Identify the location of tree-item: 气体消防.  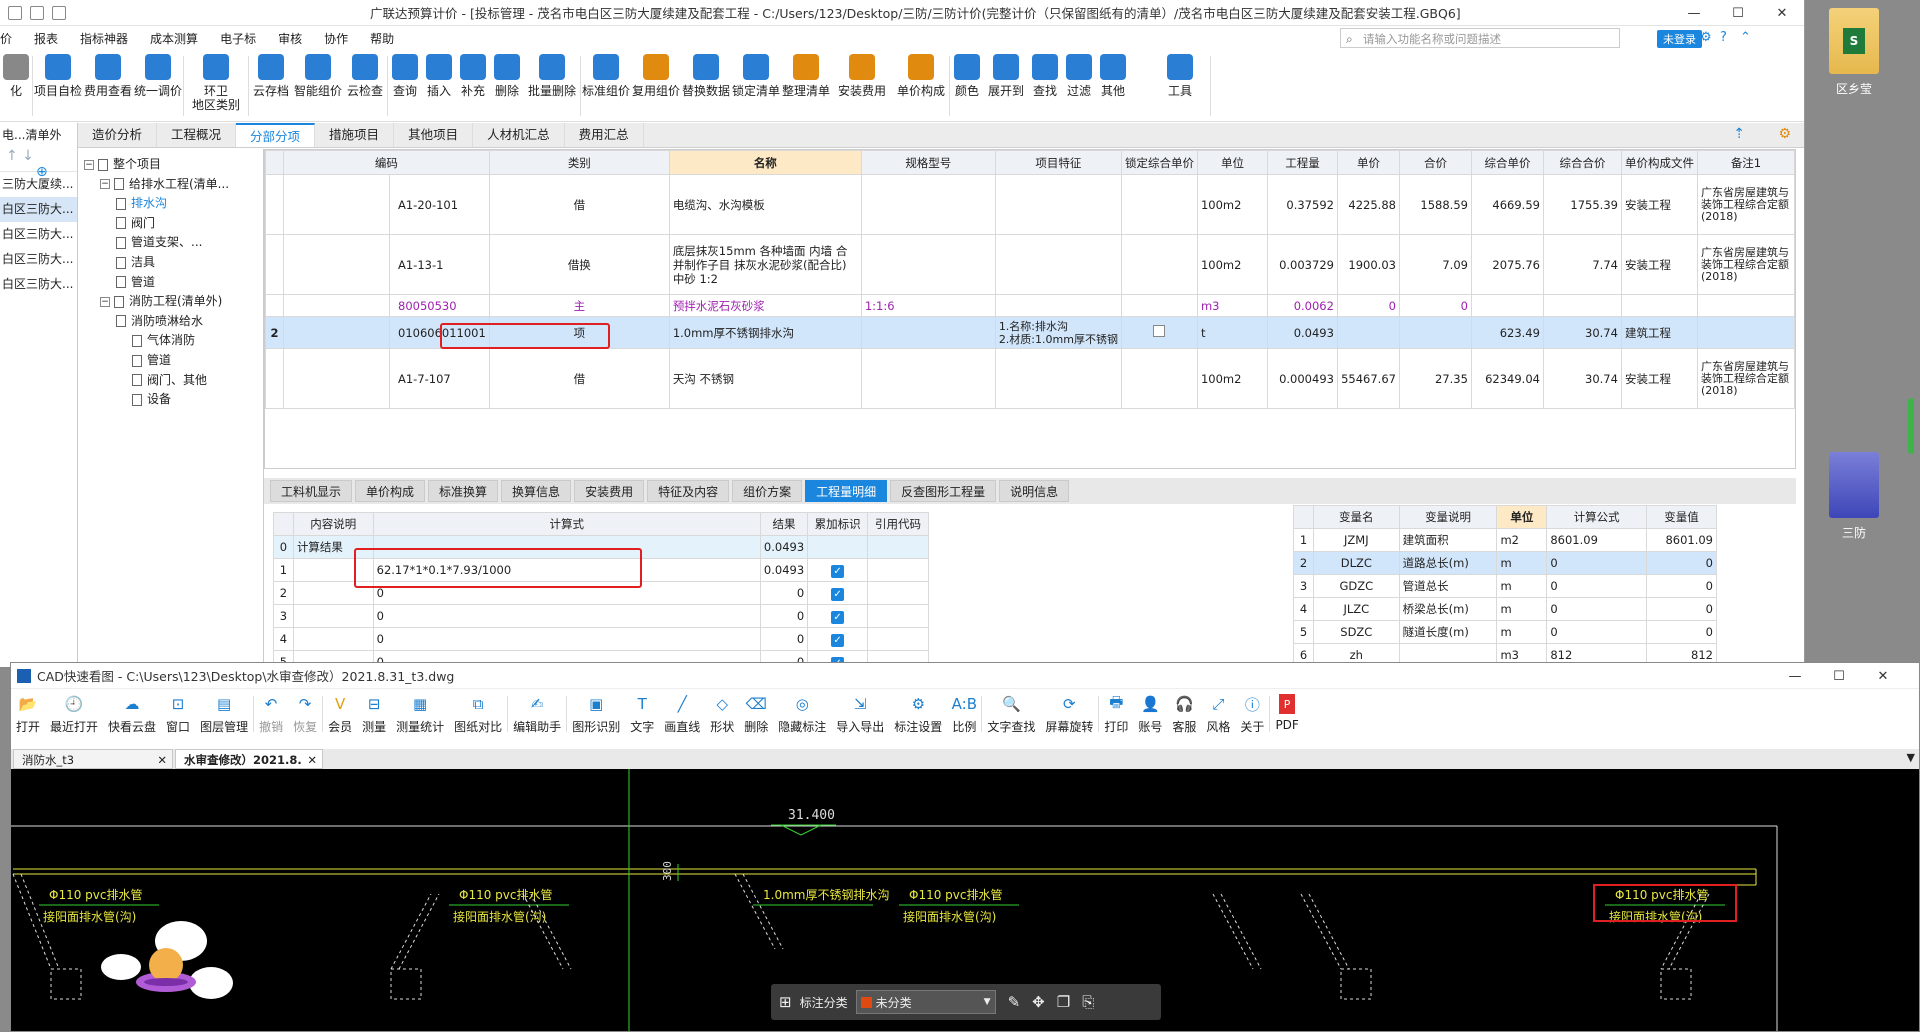
(163, 339).